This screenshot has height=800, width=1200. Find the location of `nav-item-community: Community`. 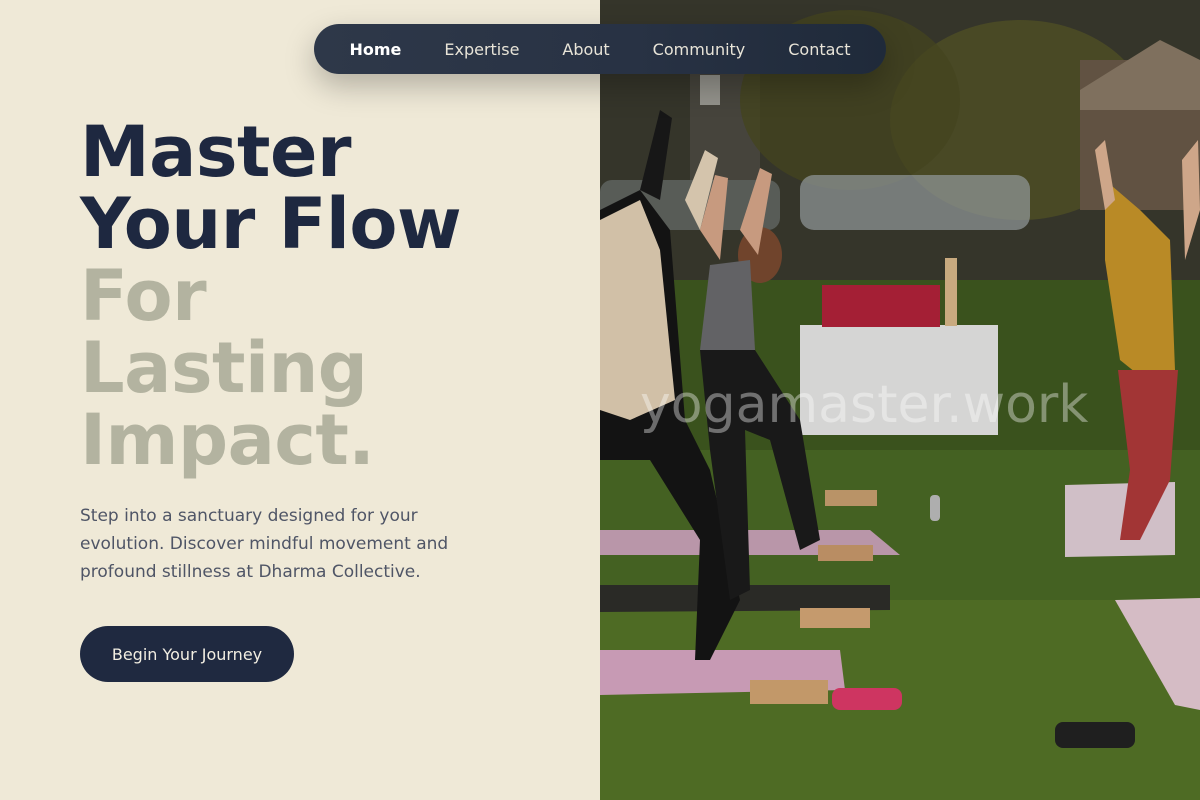

nav-item-community: Community is located at coordinates (699, 49).